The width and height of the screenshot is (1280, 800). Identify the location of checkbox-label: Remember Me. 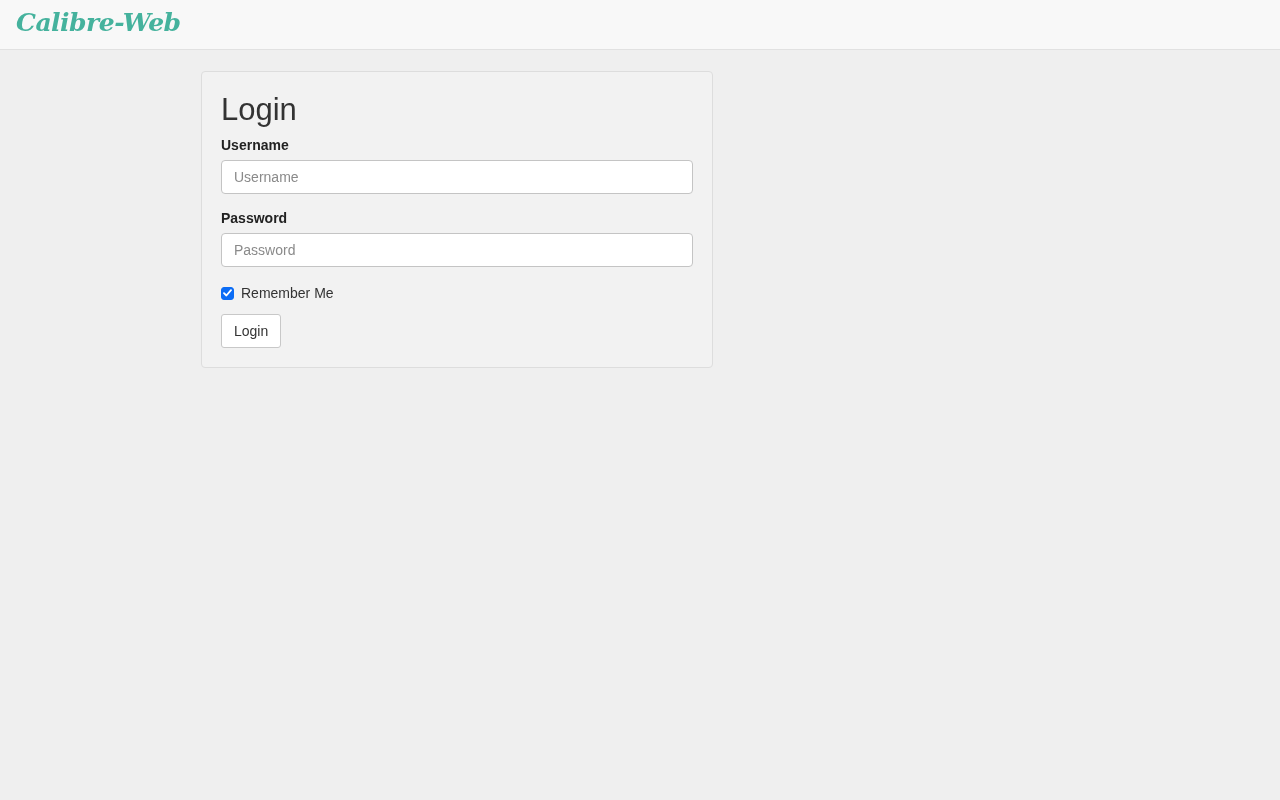
(287, 293).